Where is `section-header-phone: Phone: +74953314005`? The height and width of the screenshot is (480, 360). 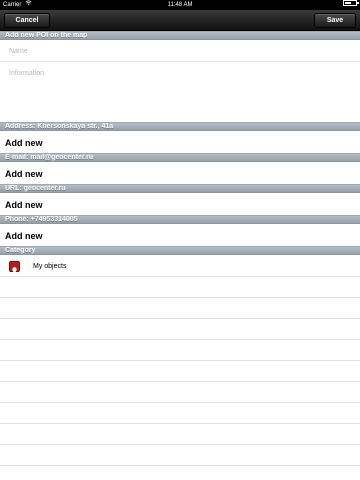
section-header-phone: Phone: +74953314005 is located at coordinates (180, 219).